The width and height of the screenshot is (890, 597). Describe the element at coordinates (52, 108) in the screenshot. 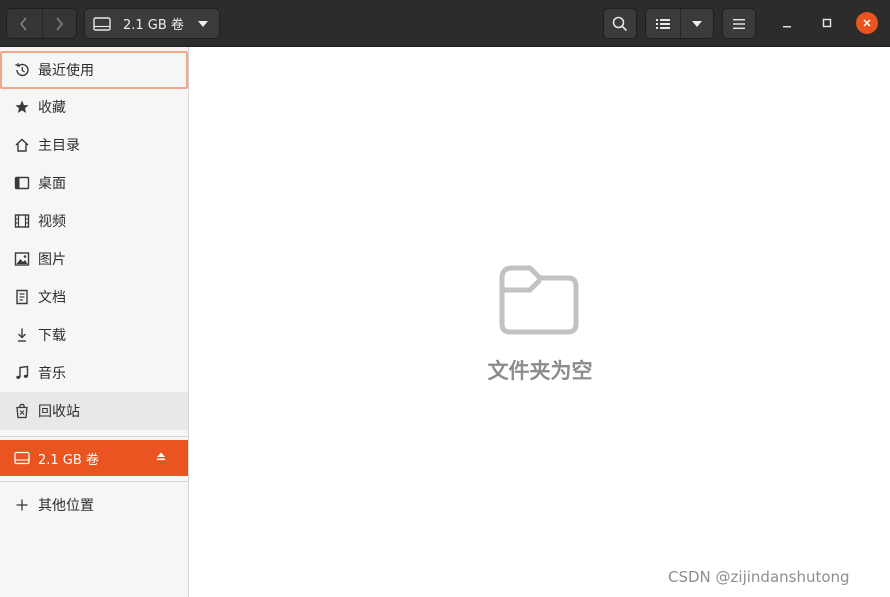

I see `sidebar-item-label: 收藏` at that location.